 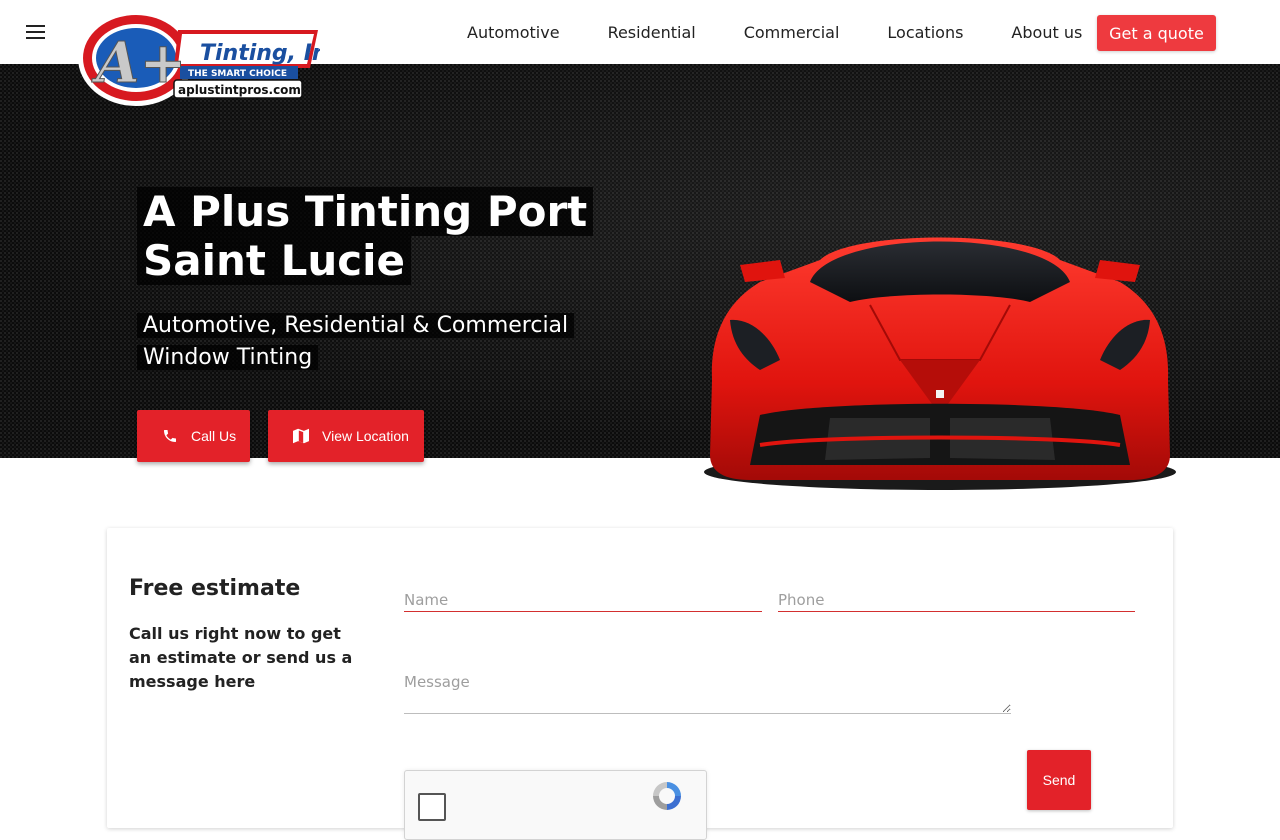 I want to click on call-us-button: Call Us, so click(x=193, y=436).